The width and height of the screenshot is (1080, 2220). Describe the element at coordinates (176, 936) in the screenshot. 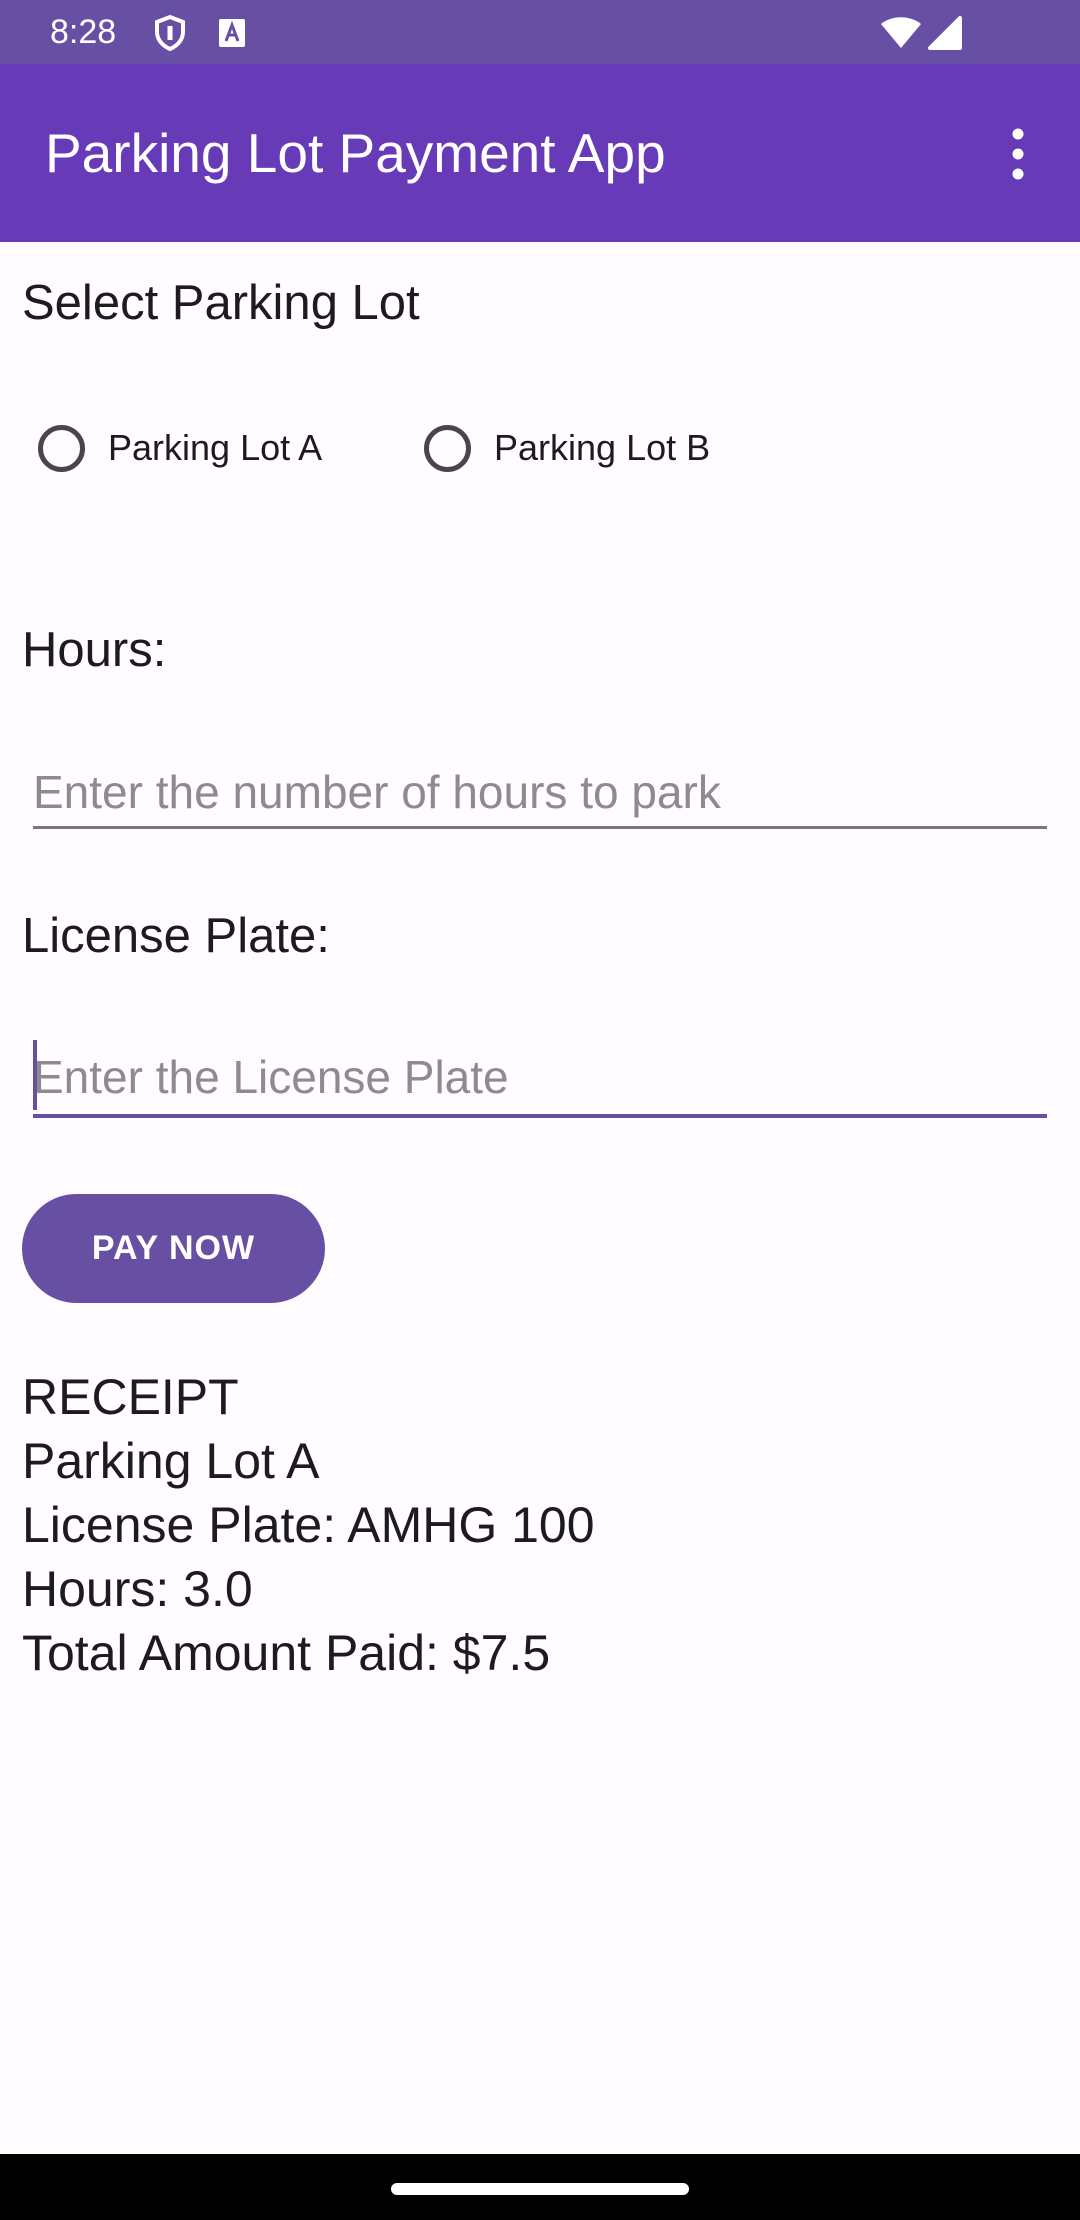

I see `license-plate-label: License Plate:` at that location.